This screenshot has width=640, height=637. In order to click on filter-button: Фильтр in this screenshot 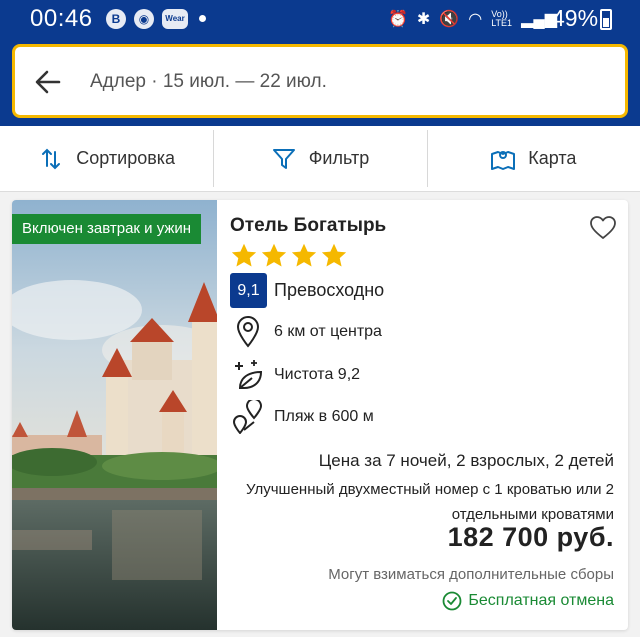, I will do `click(319, 158)`.